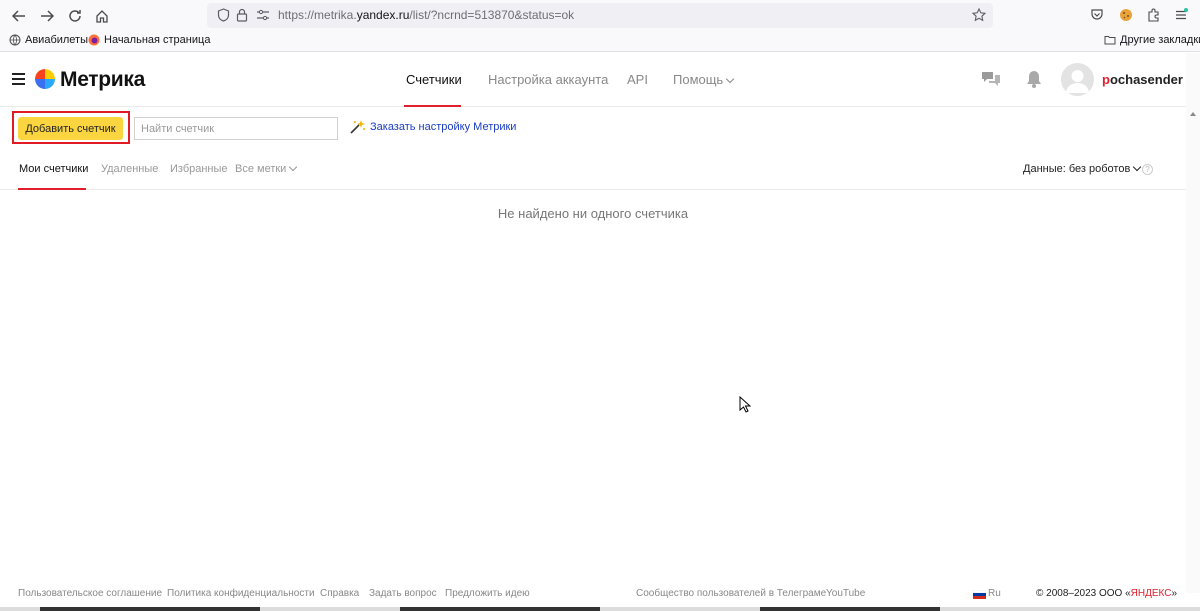 The image size is (1200, 611). What do you see at coordinates (492, 15) in the screenshot?
I see `url-path: /list/?ncrnd=513870&status=ok` at bounding box center [492, 15].